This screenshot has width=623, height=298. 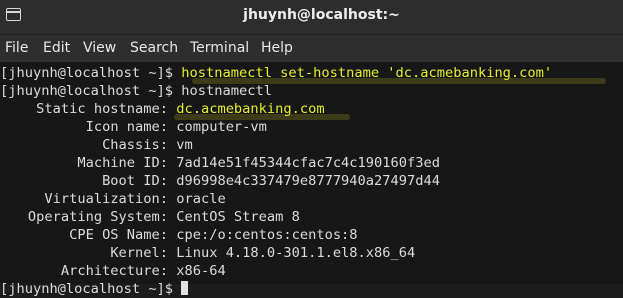 I want to click on output-line: Architecture: x86-64, so click(x=113, y=271).